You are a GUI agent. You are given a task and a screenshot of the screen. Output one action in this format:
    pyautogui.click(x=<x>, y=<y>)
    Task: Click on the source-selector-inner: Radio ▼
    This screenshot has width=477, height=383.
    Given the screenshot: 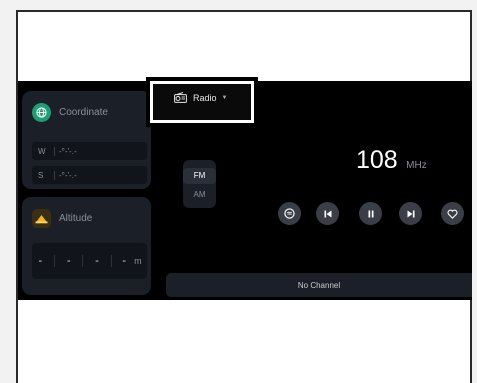 What is the action you would take?
    pyautogui.click(x=202, y=102)
    